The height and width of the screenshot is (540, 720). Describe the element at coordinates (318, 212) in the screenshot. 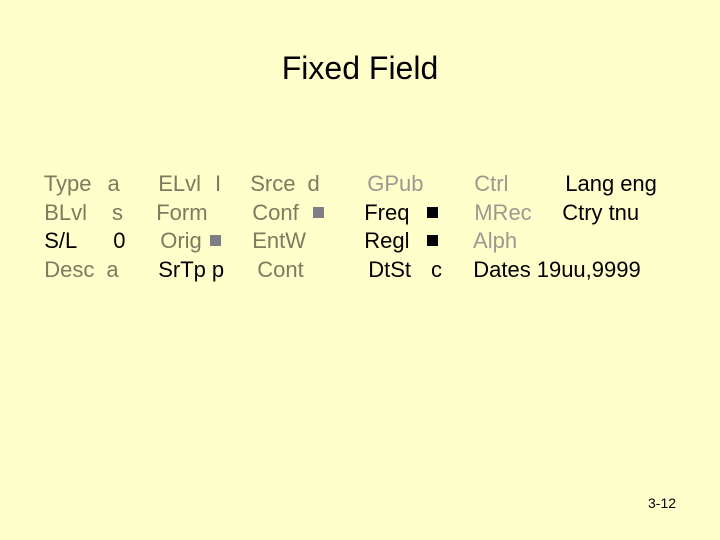

I see `fill-character-icon` at that location.